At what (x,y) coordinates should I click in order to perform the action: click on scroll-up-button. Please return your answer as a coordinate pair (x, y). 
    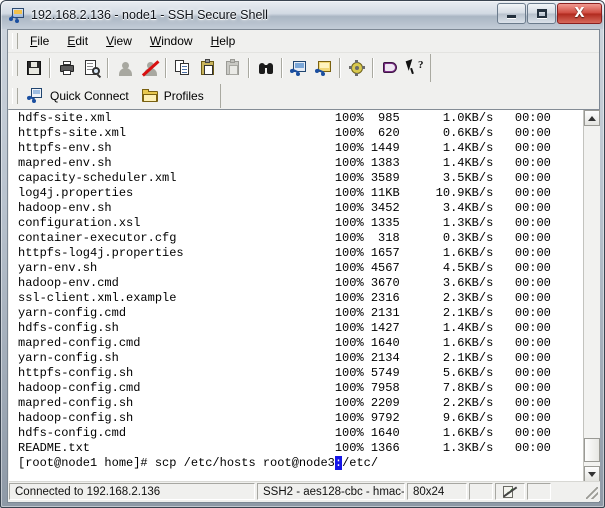
    Looking at the image, I should click on (592, 118).